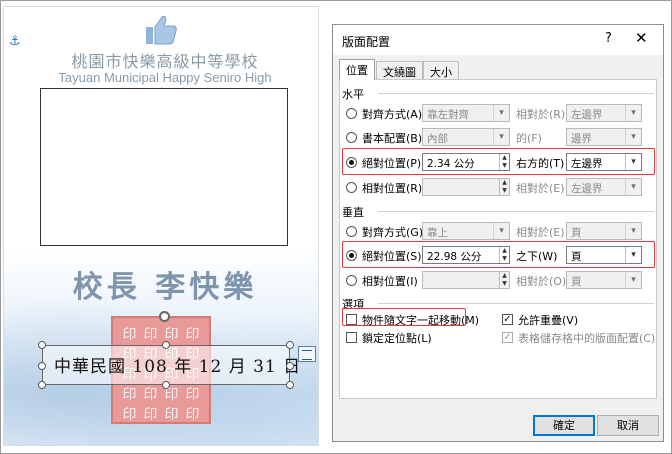 This screenshot has height=454, width=672. Describe the element at coordinates (290, 385) in the screenshot. I see `resize-handle-bottom-right` at that location.